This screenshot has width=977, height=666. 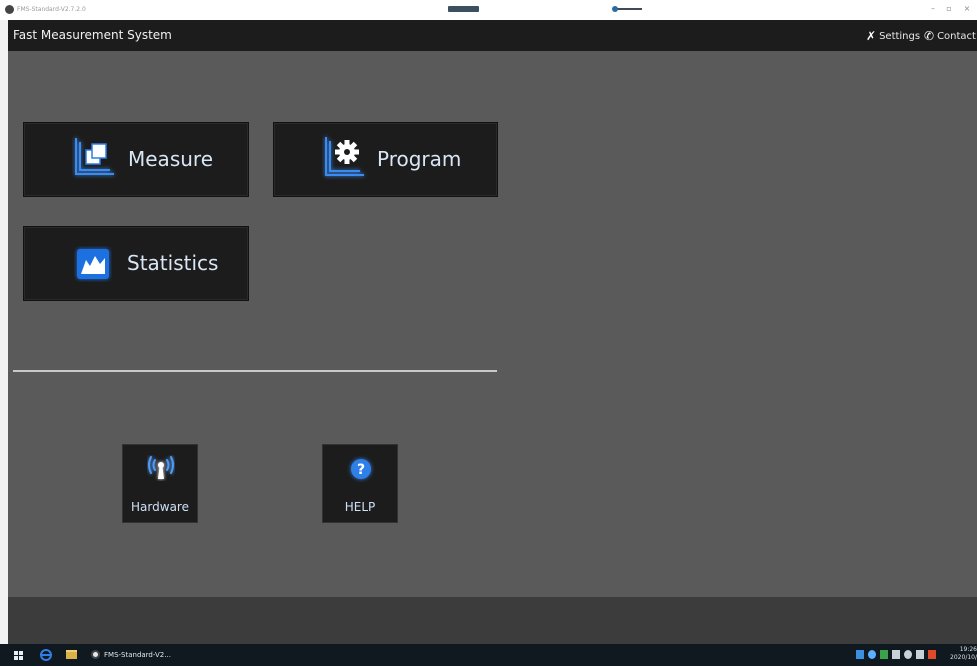 What do you see at coordinates (46, 655) in the screenshot?
I see `browser-icon` at bounding box center [46, 655].